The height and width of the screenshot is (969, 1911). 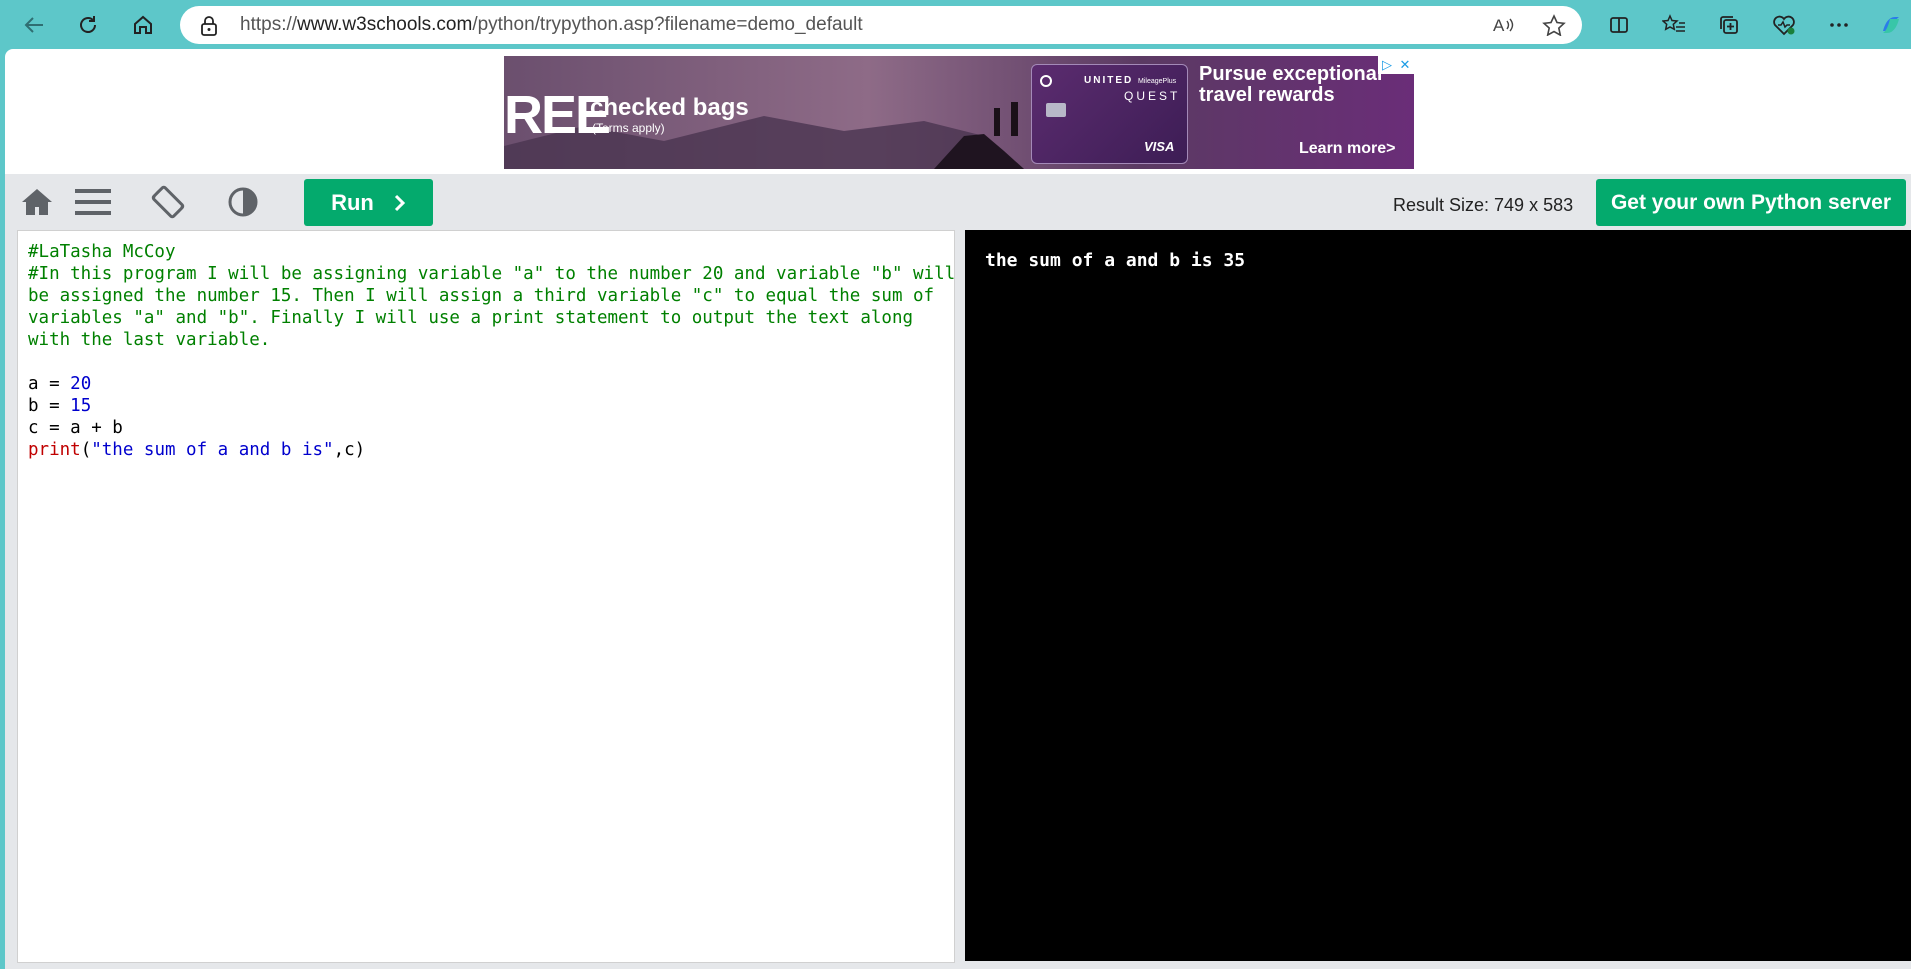 I want to click on theme-toggle-icon, so click(x=243, y=202).